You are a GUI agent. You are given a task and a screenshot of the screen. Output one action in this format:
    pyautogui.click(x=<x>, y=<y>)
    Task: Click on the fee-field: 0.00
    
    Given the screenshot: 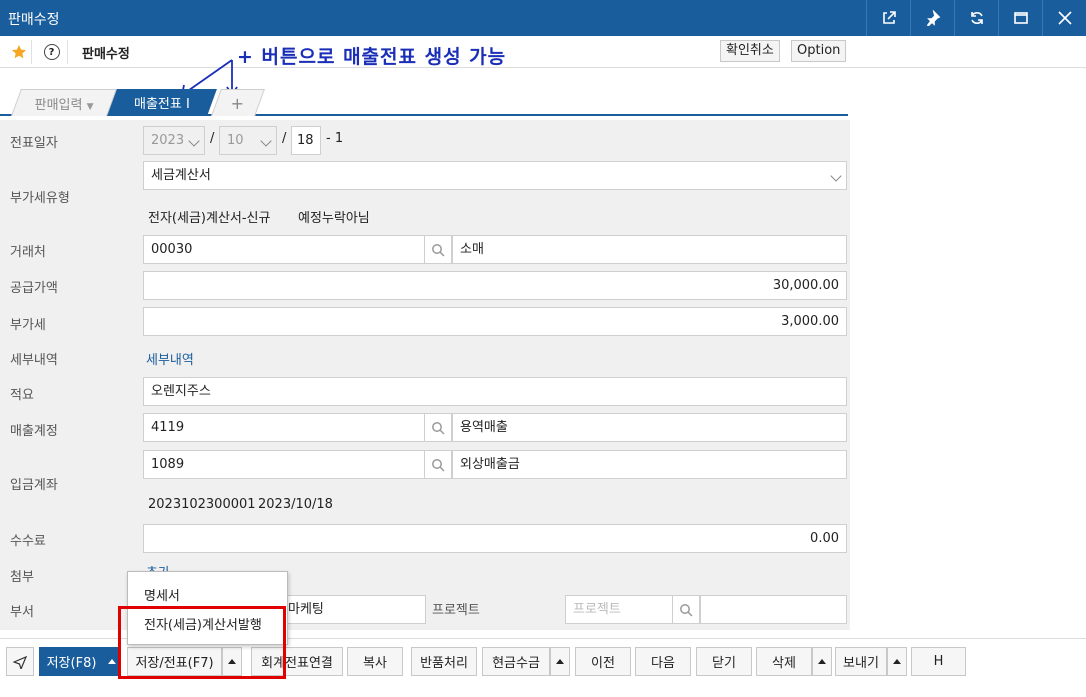 What is the action you would take?
    pyautogui.click(x=495, y=538)
    